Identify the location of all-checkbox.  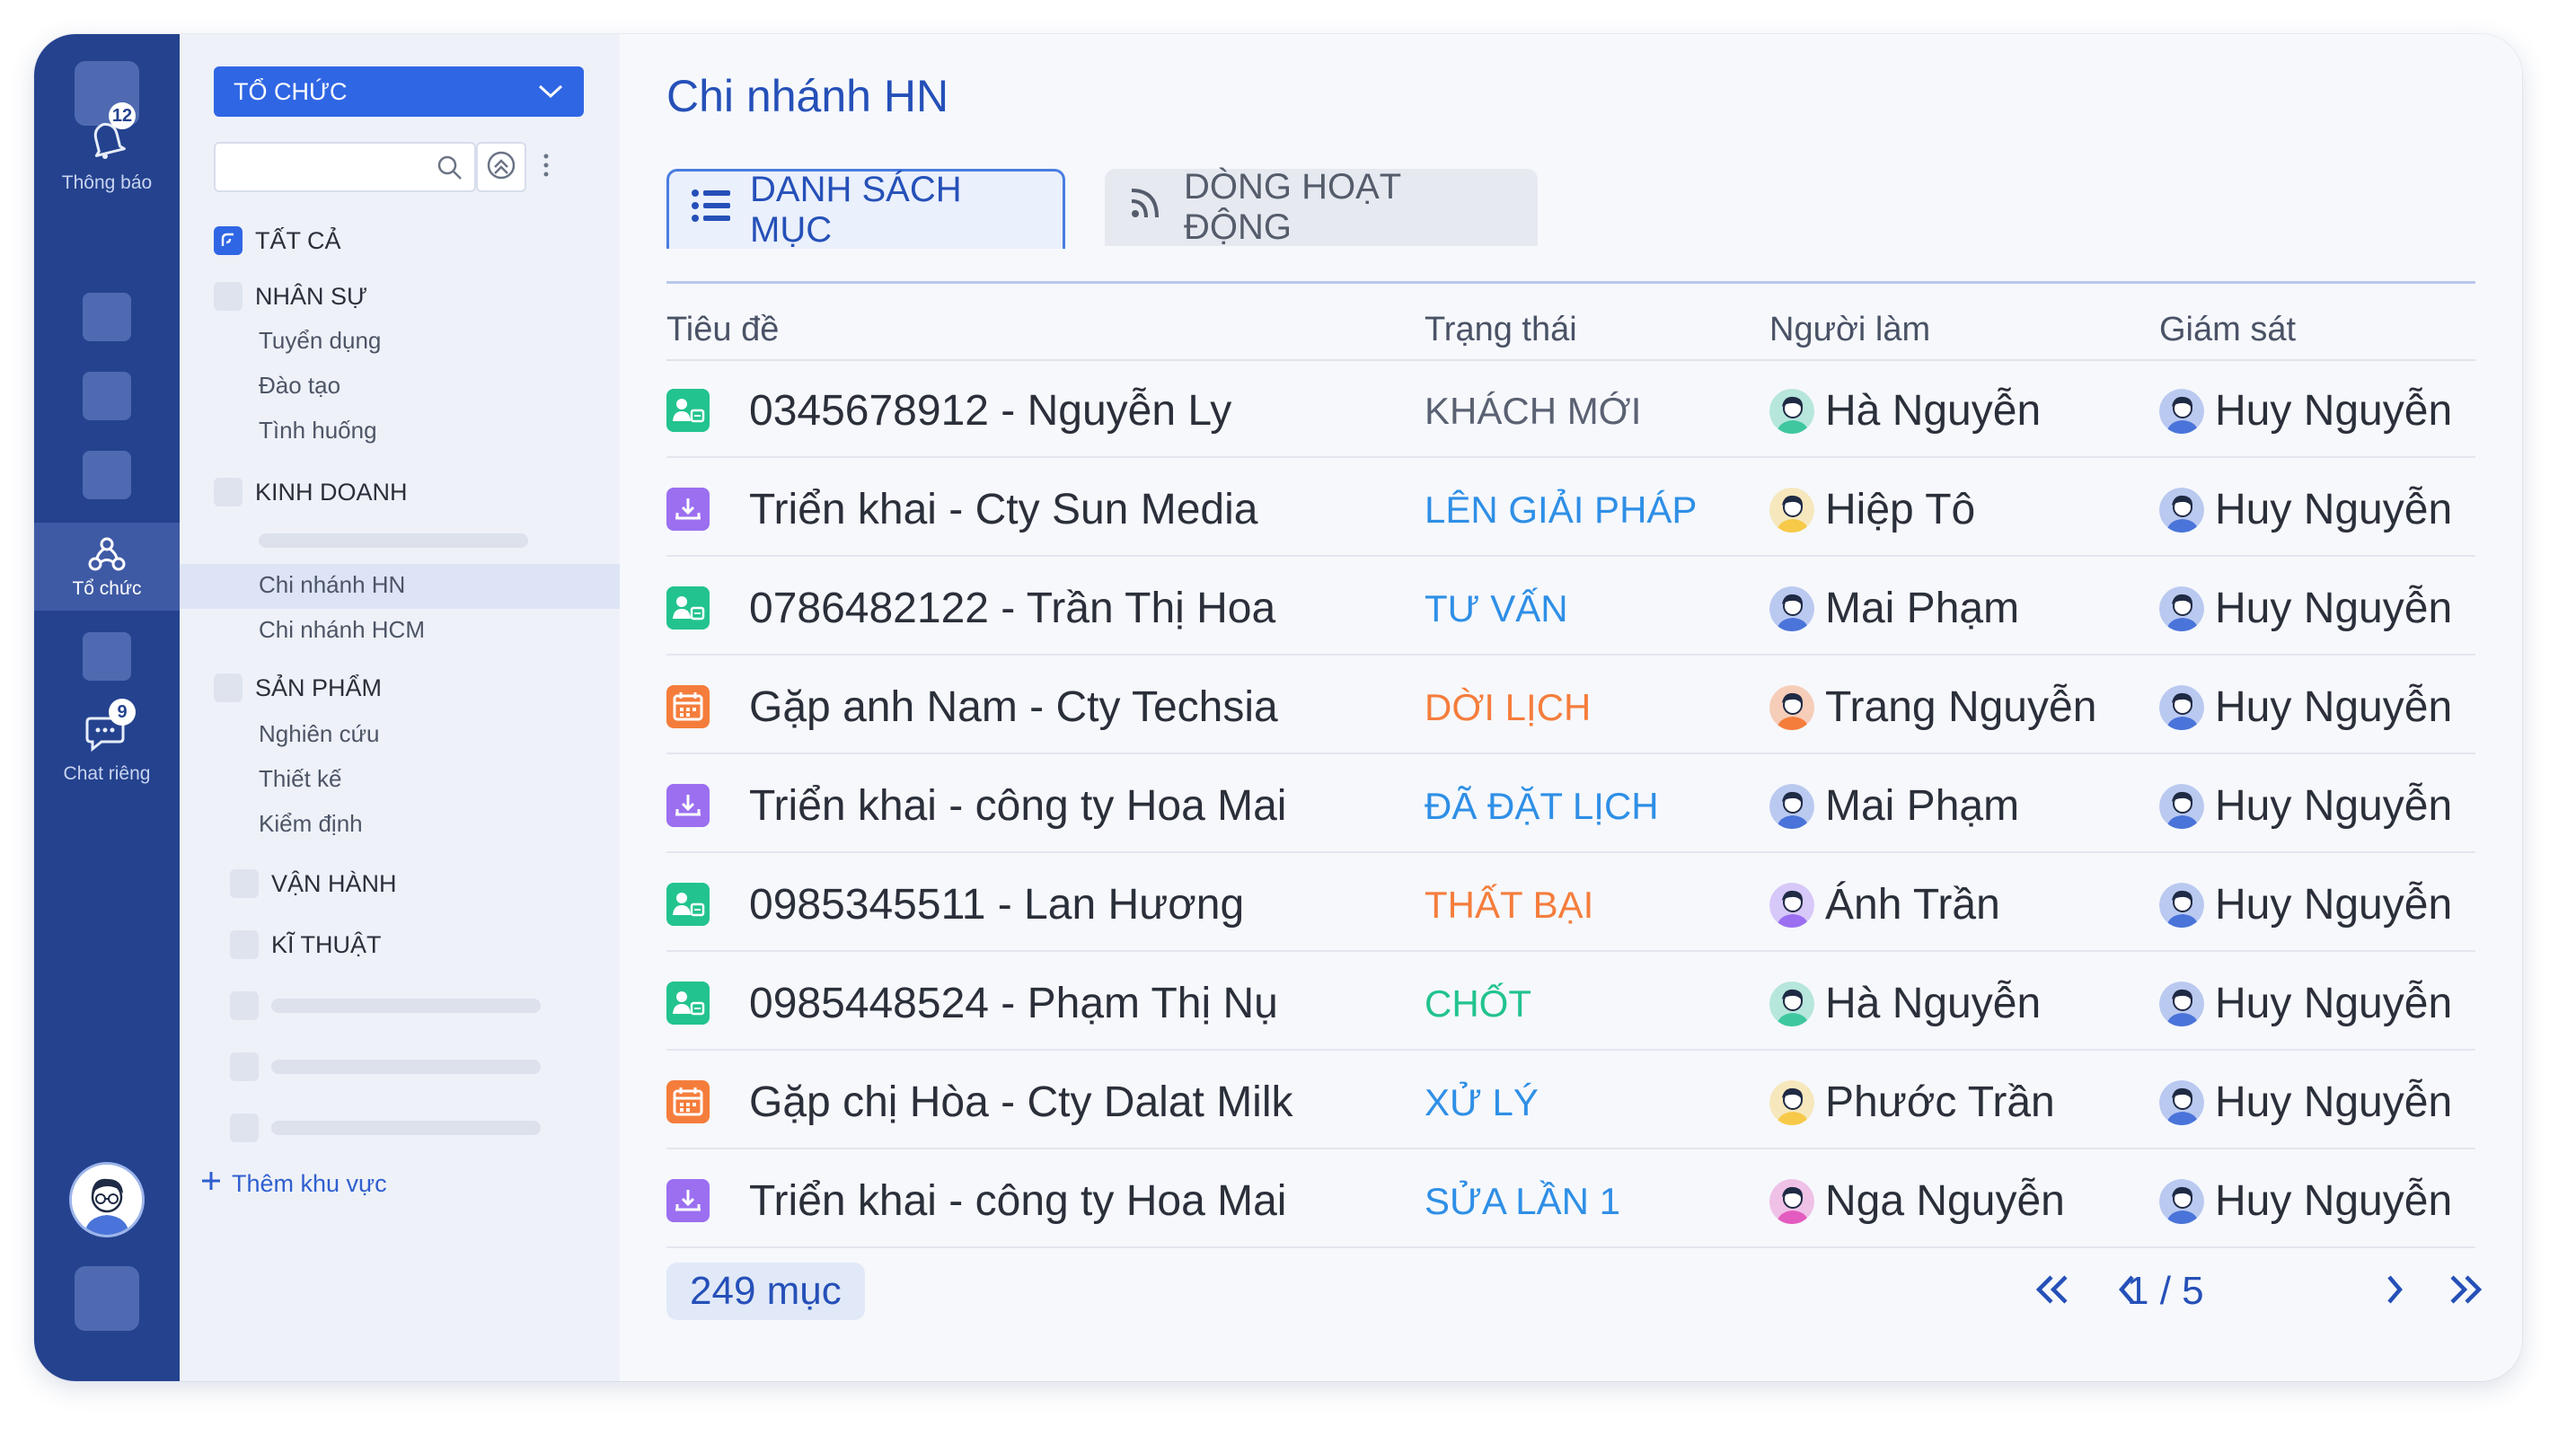
(228, 240).